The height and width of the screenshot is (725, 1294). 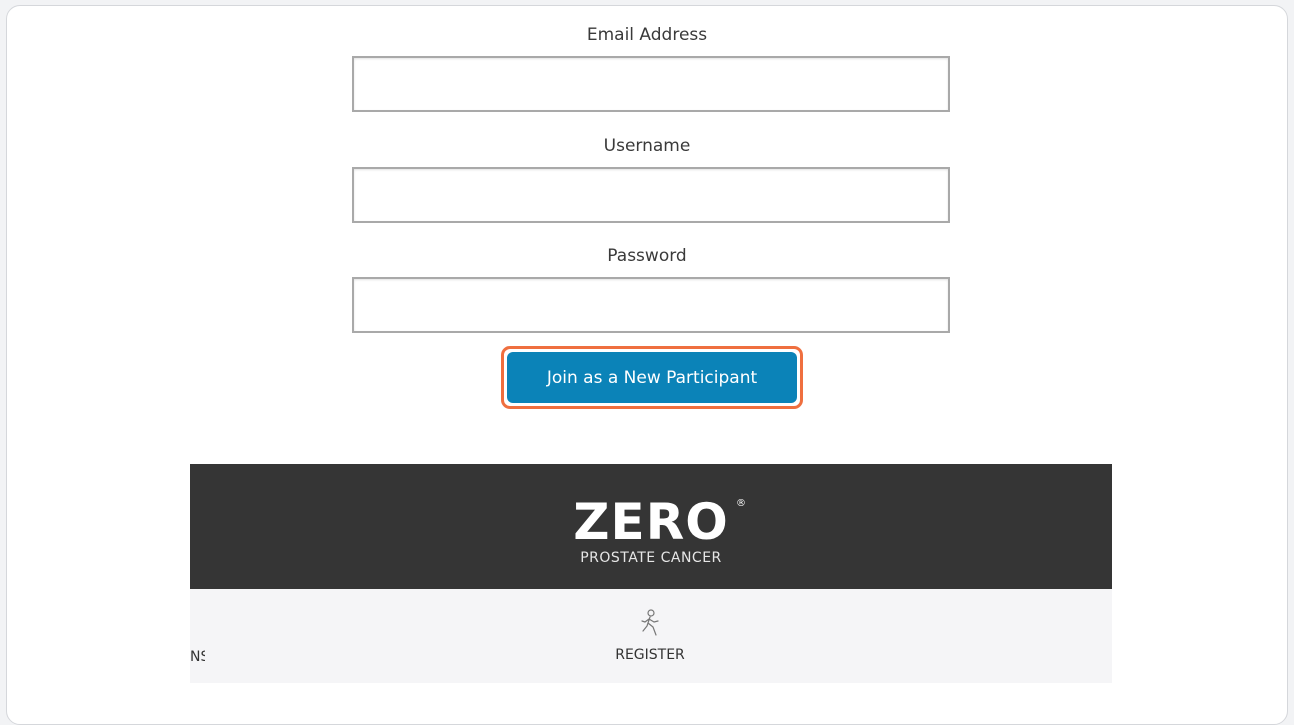 I want to click on footer-logo-band: ZERO ® PROSTATE CANCER, so click(x=651, y=526).